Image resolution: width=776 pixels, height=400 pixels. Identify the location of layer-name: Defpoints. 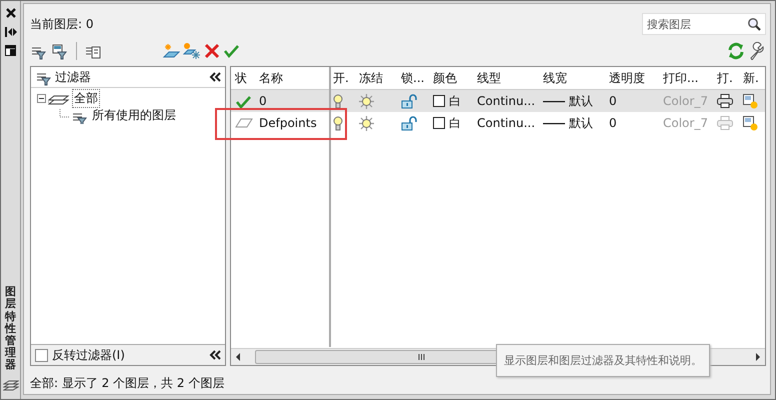
(288, 123).